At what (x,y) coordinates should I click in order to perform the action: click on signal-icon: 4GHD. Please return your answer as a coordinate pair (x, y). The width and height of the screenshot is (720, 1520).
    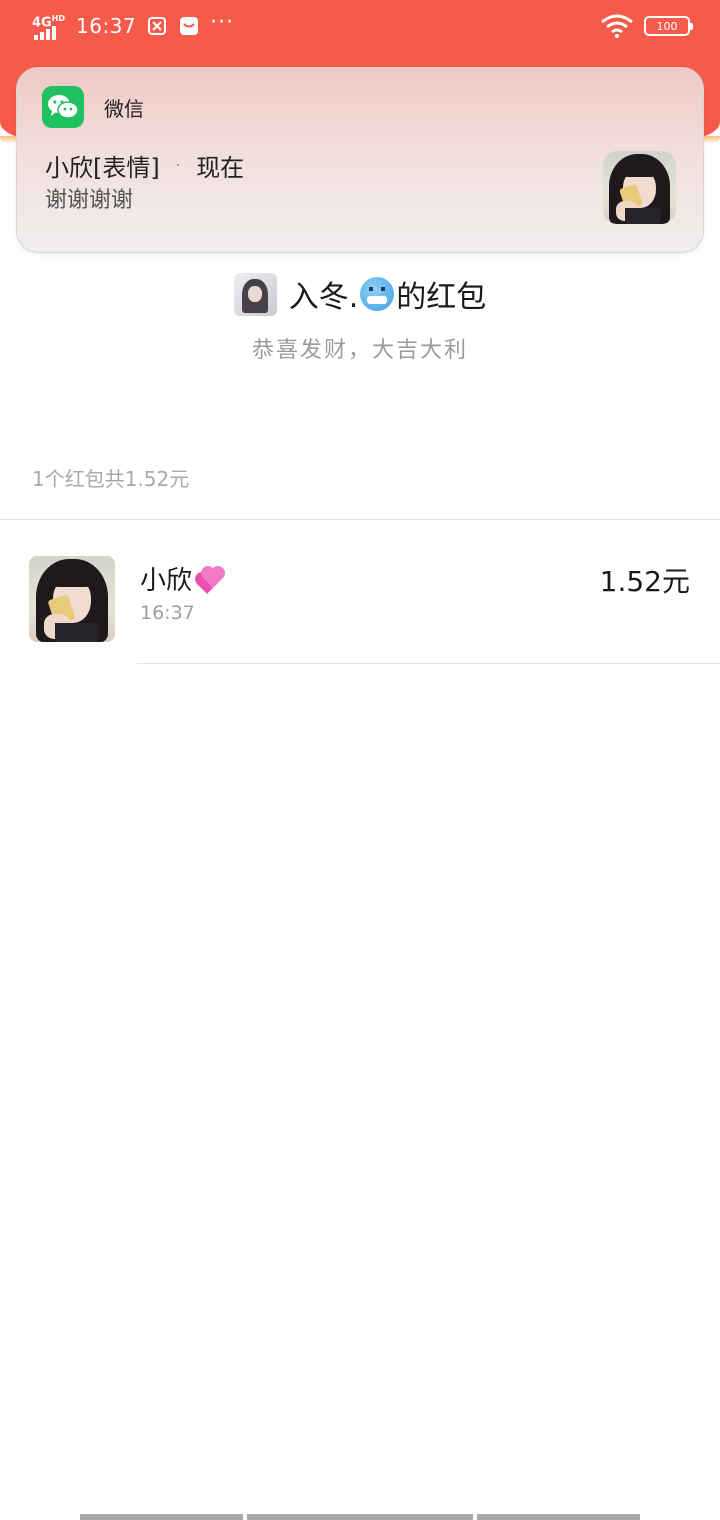
    Looking at the image, I should click on (49, 26).